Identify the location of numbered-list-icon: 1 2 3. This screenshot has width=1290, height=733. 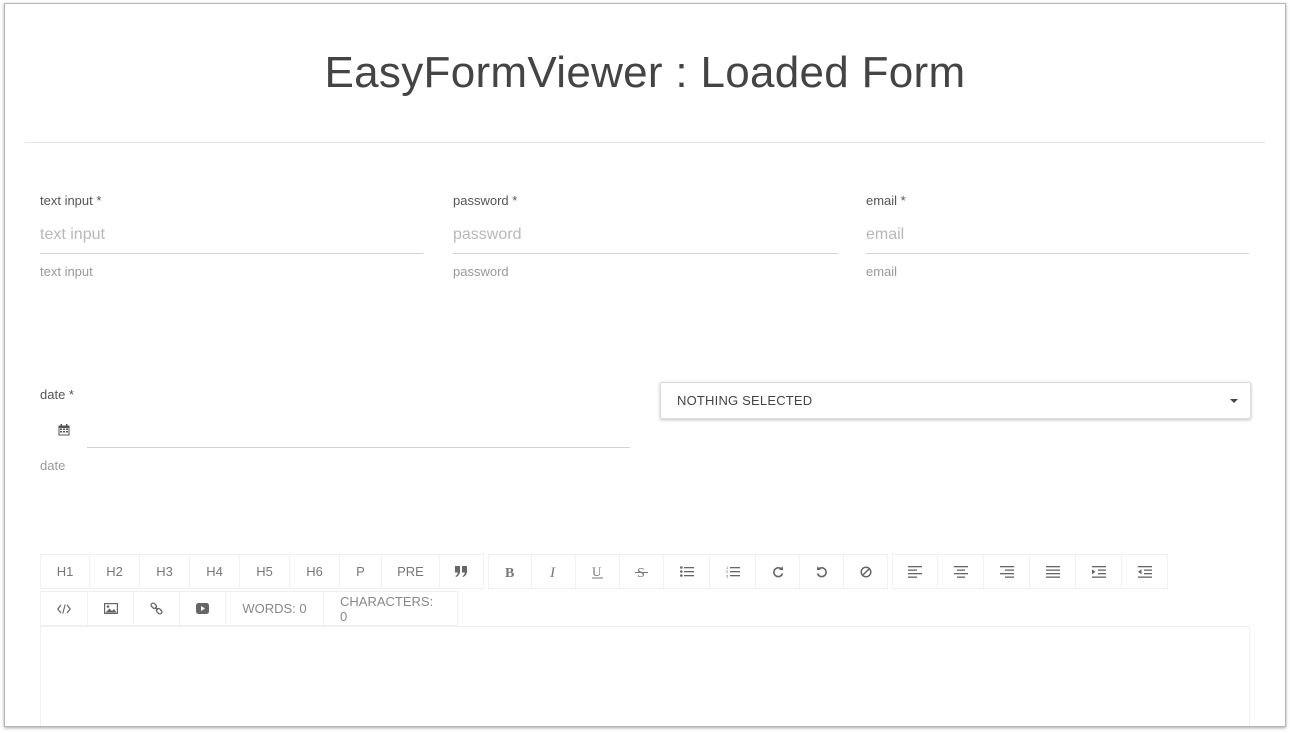
(733, 571).